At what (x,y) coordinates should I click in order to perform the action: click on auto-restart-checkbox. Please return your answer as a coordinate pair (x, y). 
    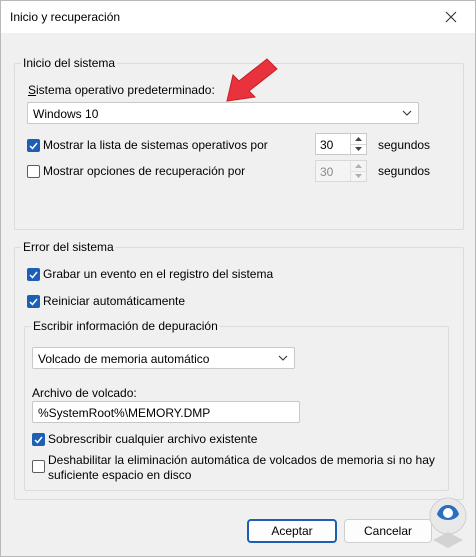
    Looking at the image, I should click on (33, 301).